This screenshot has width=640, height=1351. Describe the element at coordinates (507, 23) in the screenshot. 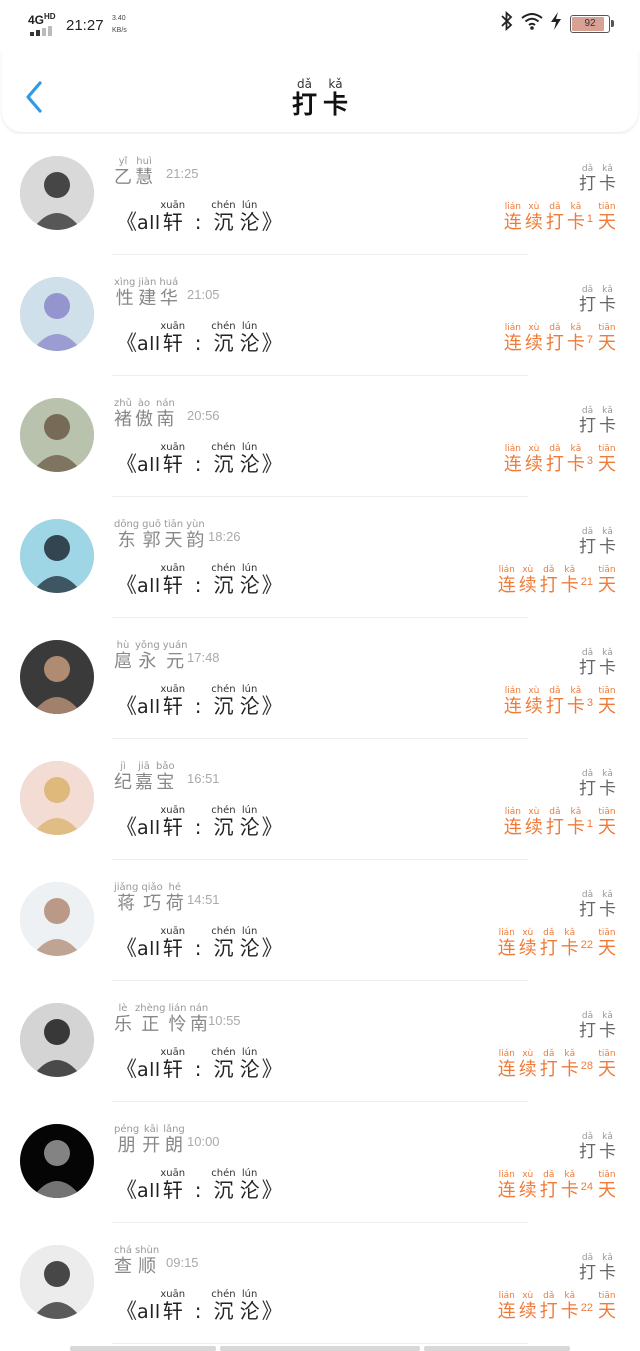

I see `bluetooth-icon` at that location.